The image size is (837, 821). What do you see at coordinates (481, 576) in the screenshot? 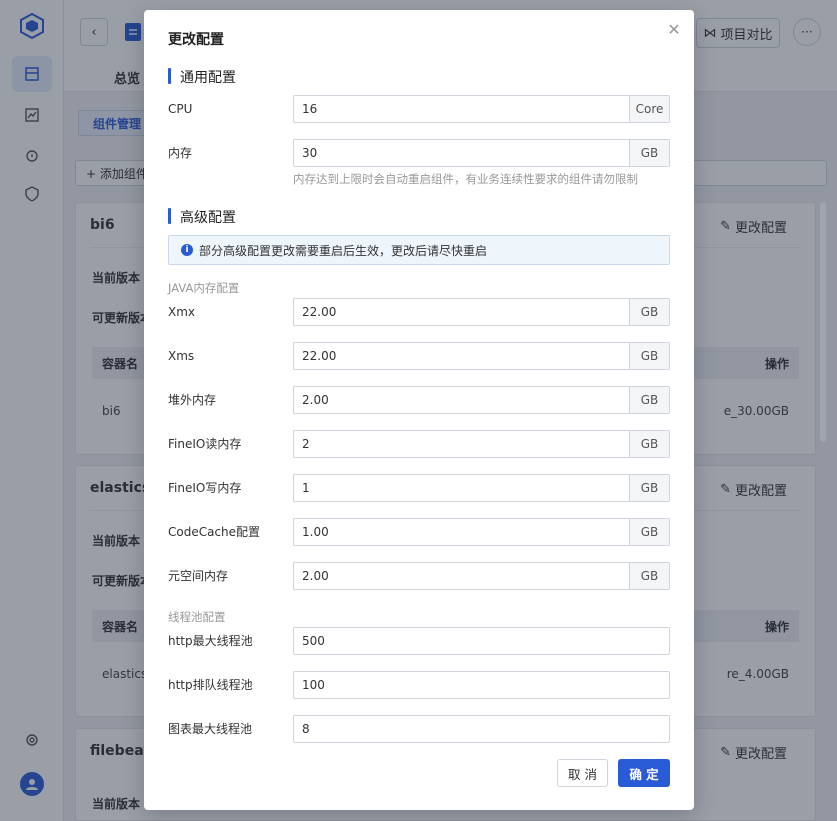
I see `metaspace-input: 2.00 GB` at bounding box center [481, 576].